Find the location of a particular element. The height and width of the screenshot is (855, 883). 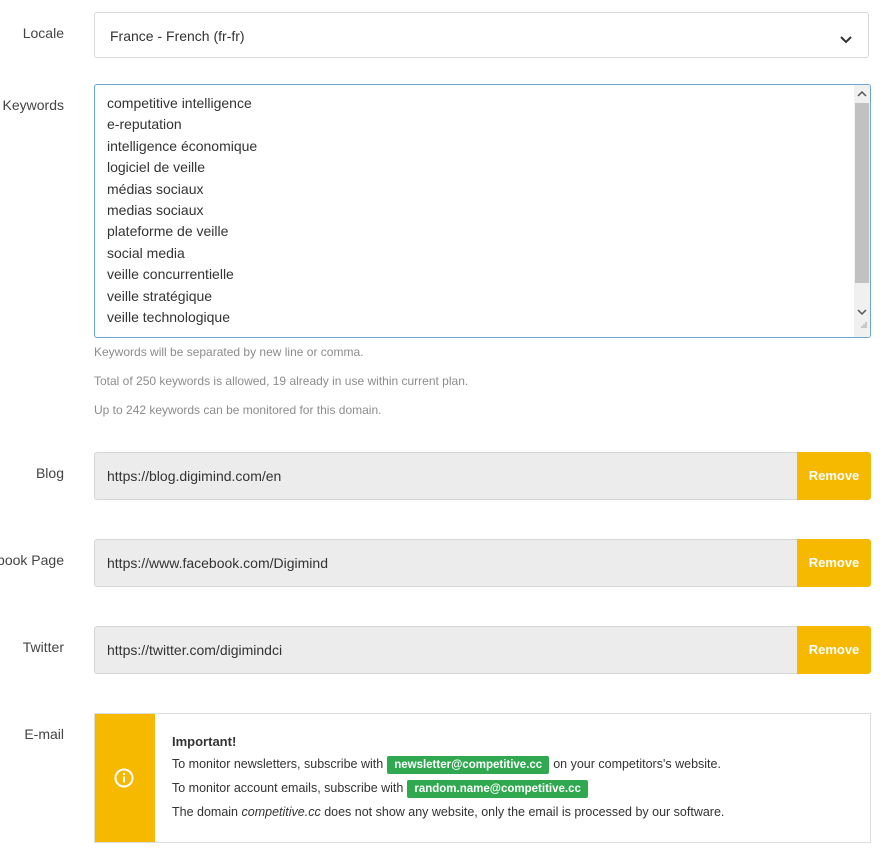

domain-name: competitive.cc is located at coordinates (281, 812).